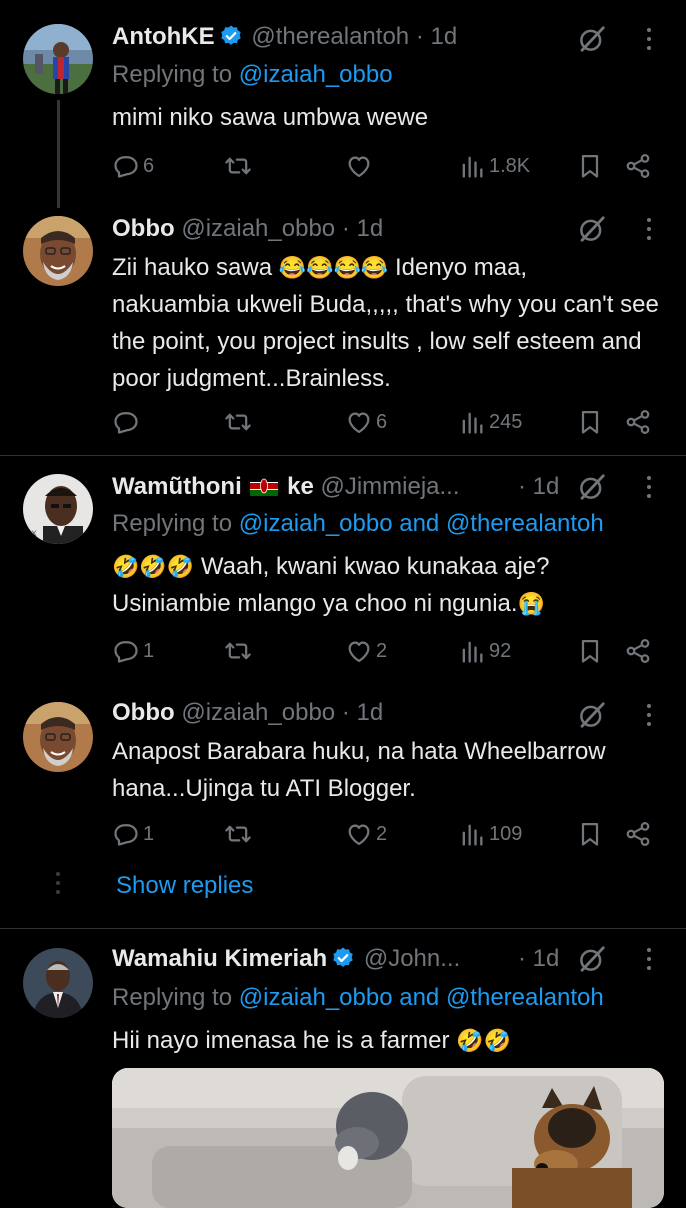 Image resolution: width=686 pixels, height=1208 pixels. Describe the element at coordinates (184, 886) in the screenshot. I see `show-replies-link: Show replies` at that location.